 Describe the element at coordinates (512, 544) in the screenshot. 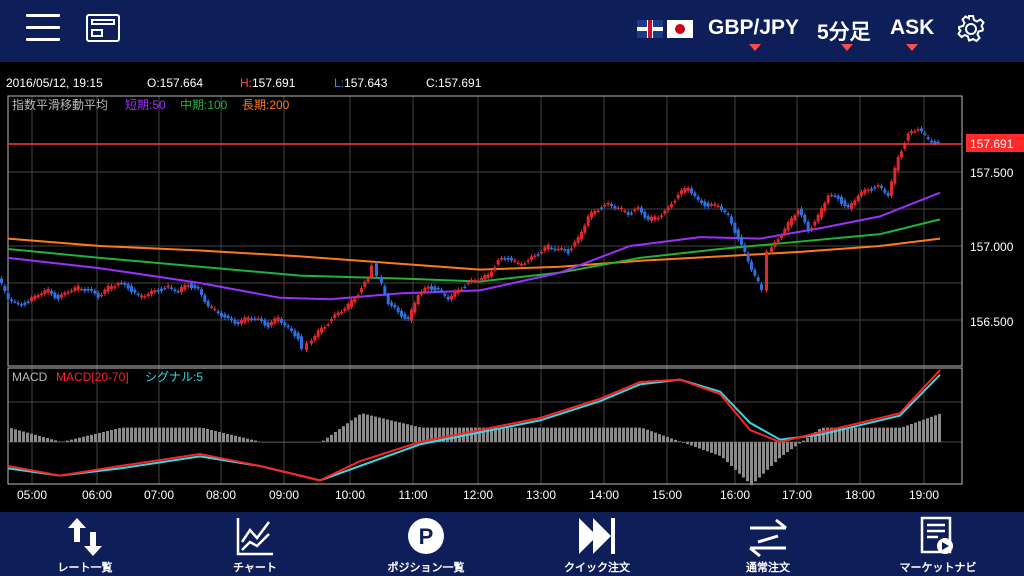

I see `bottom-nav: レート一覧 チャート P ポジション一覧 クイック注文 通常注文 マーケットナビ` at that location.